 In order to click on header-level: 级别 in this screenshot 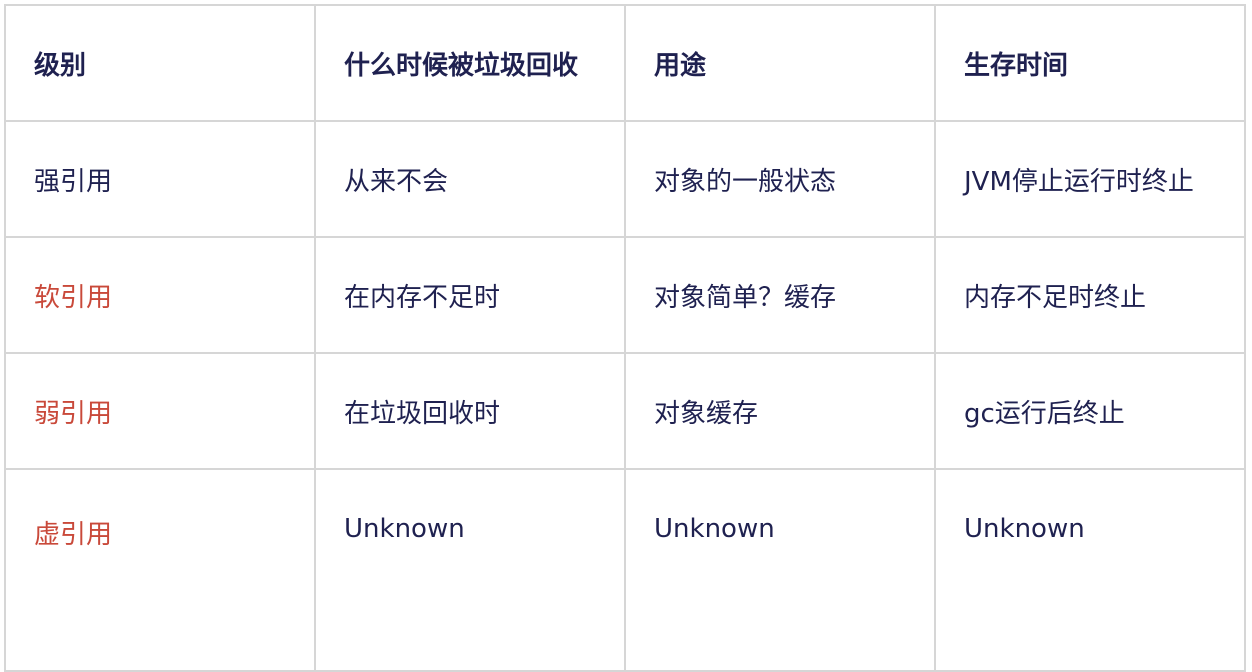, I will do `click(160, 63)`.